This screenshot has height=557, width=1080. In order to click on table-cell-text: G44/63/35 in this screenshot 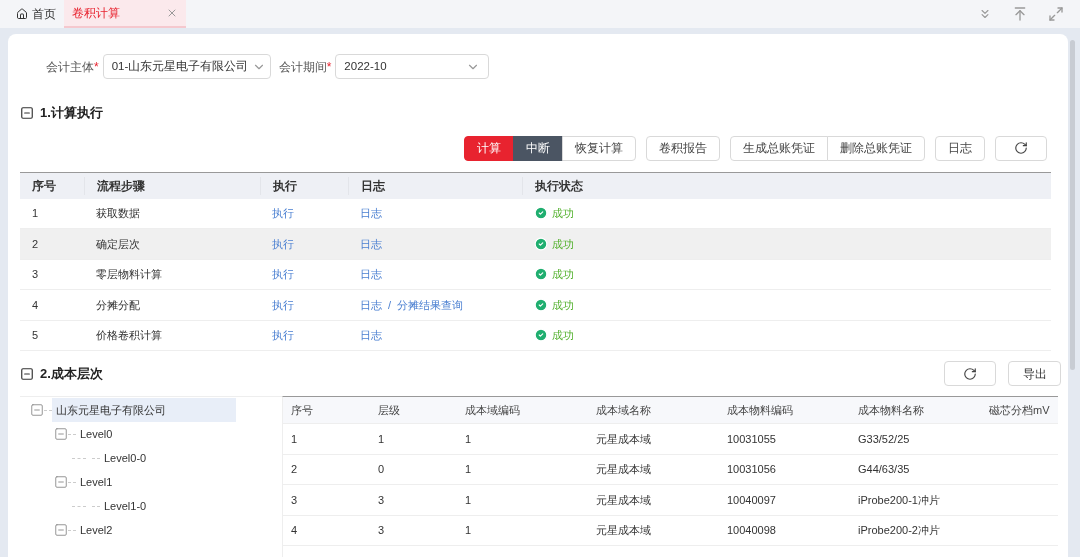, I will do `click(884, 469)`.